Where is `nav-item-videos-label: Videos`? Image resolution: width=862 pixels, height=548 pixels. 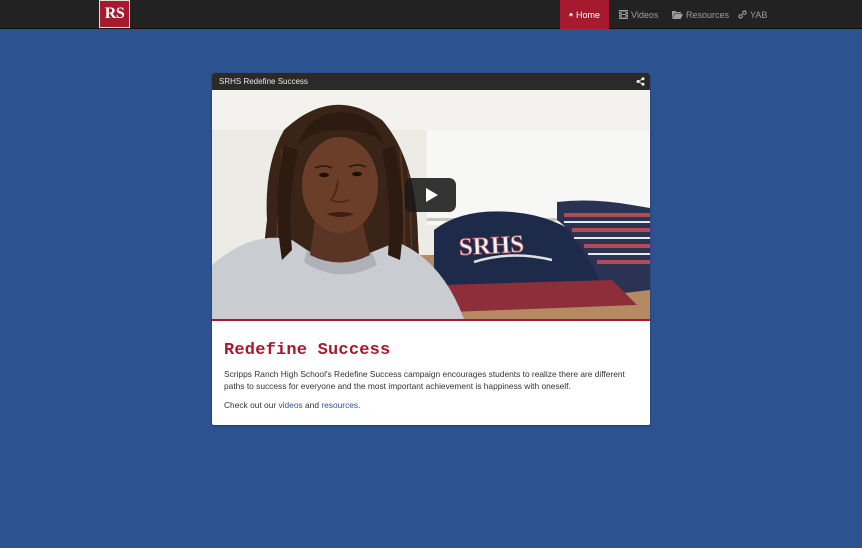 nav-item-videos-label: Videos is located at coordinates (645, 14).